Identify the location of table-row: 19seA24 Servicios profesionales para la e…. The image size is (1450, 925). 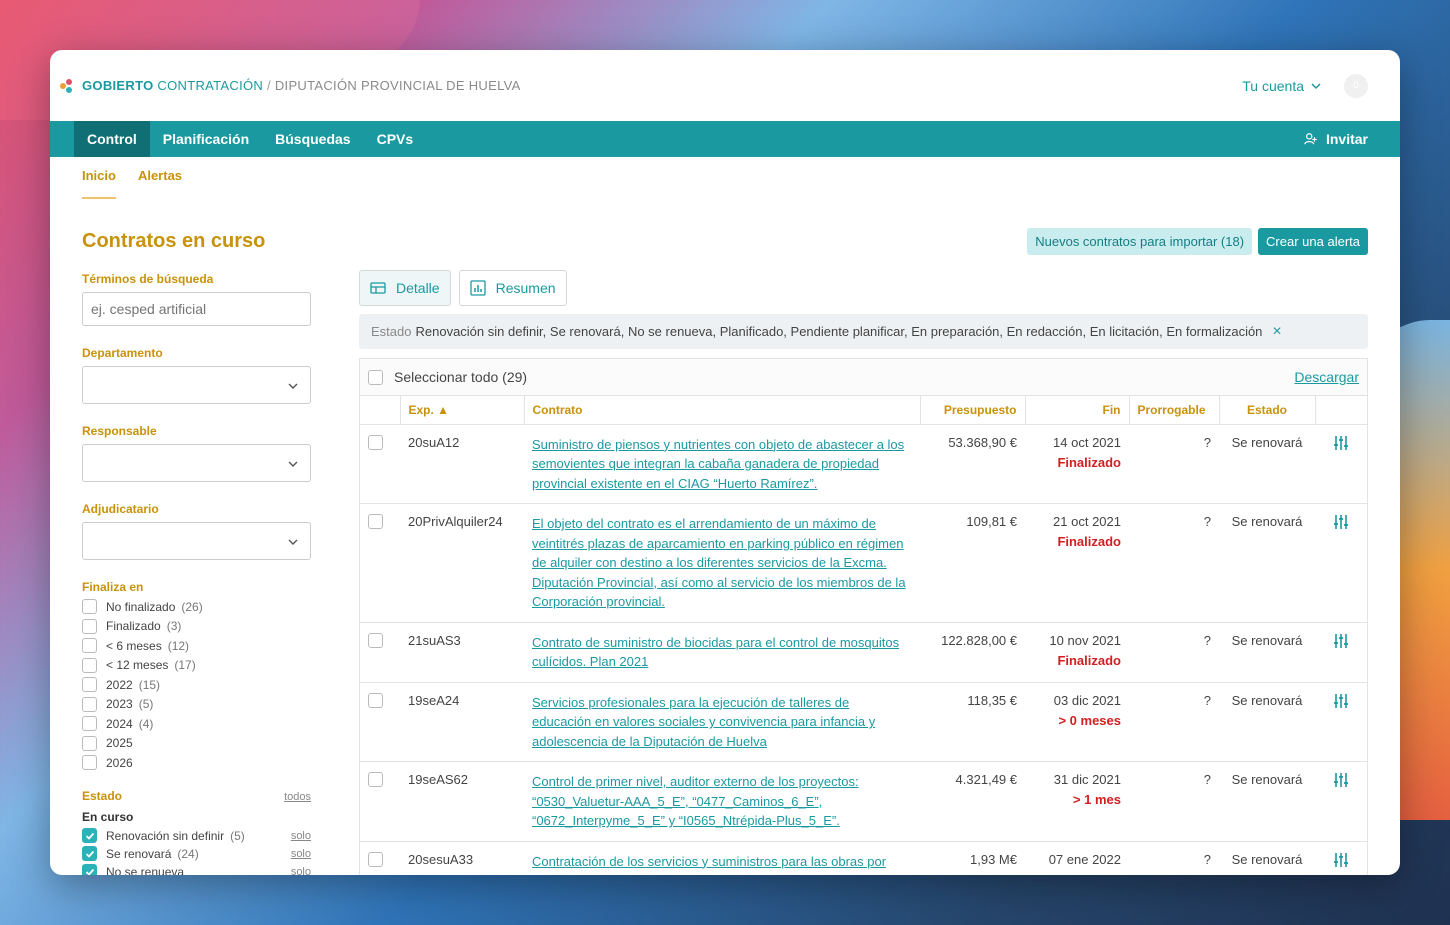
(863, 722).